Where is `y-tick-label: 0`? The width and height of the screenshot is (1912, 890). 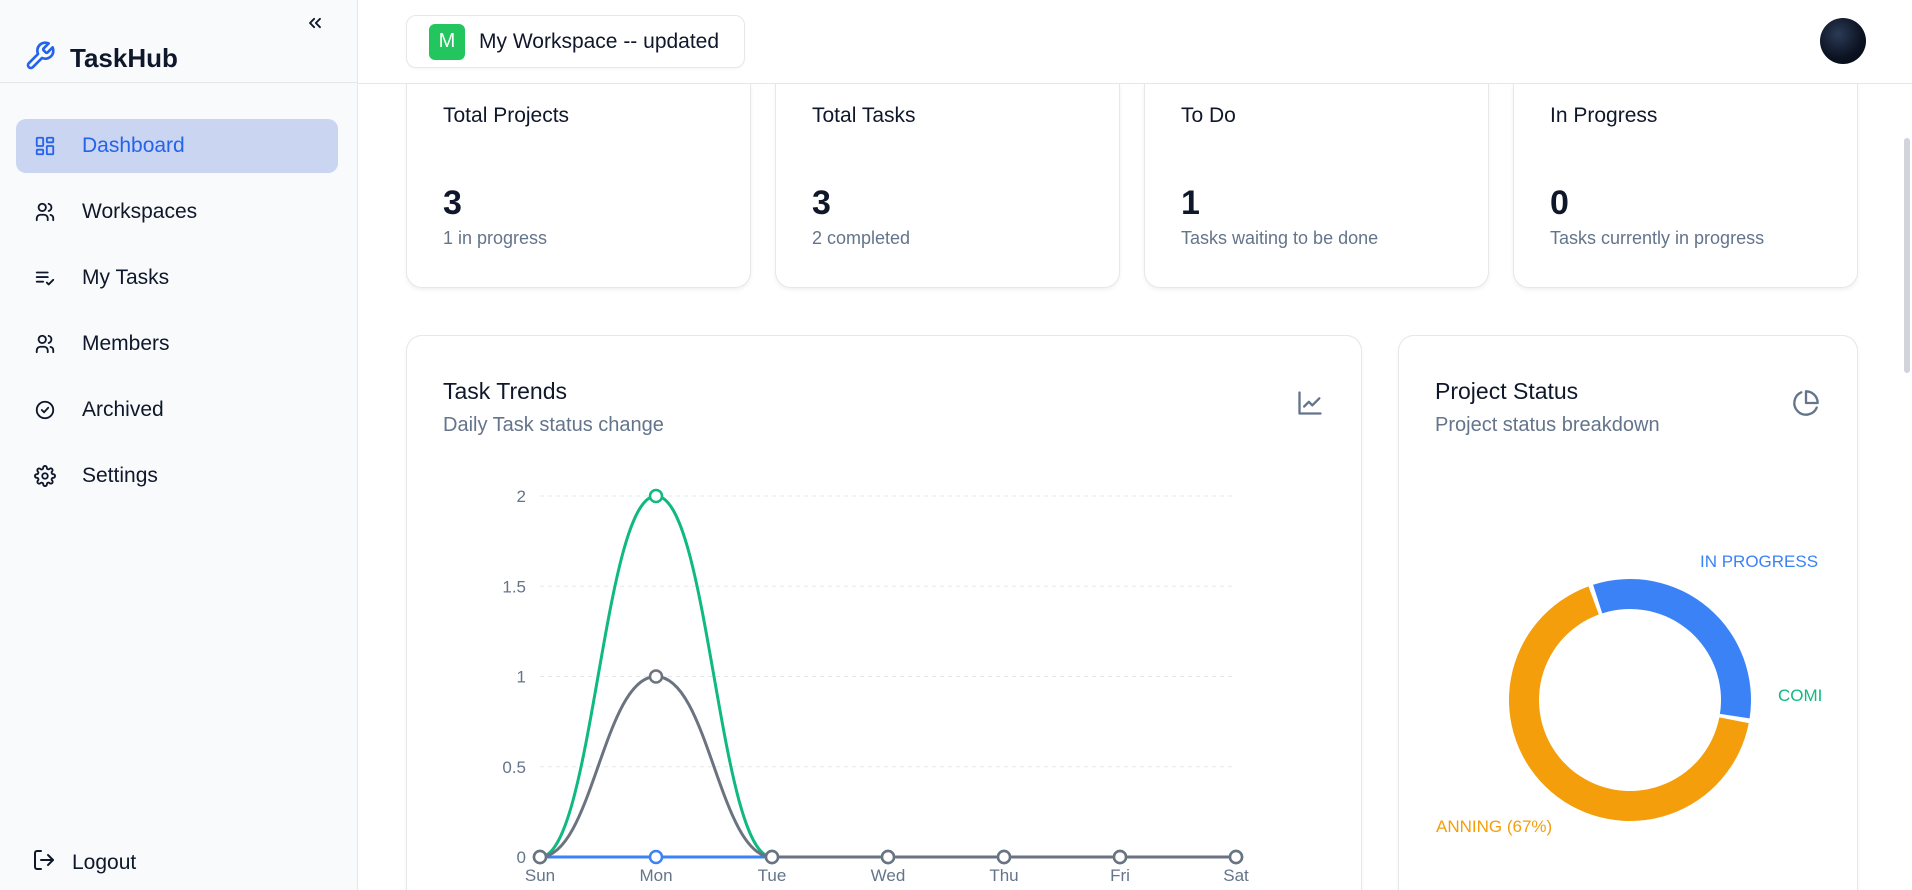
y-tick-label: 0 is located at coordinates (521, 857).